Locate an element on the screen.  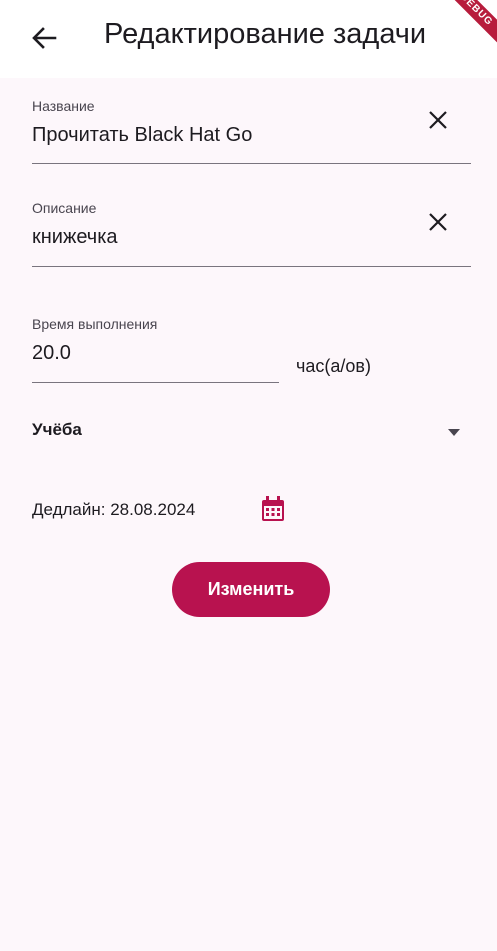
duration-label: Время выполнения is located at coordinates (95, 324).